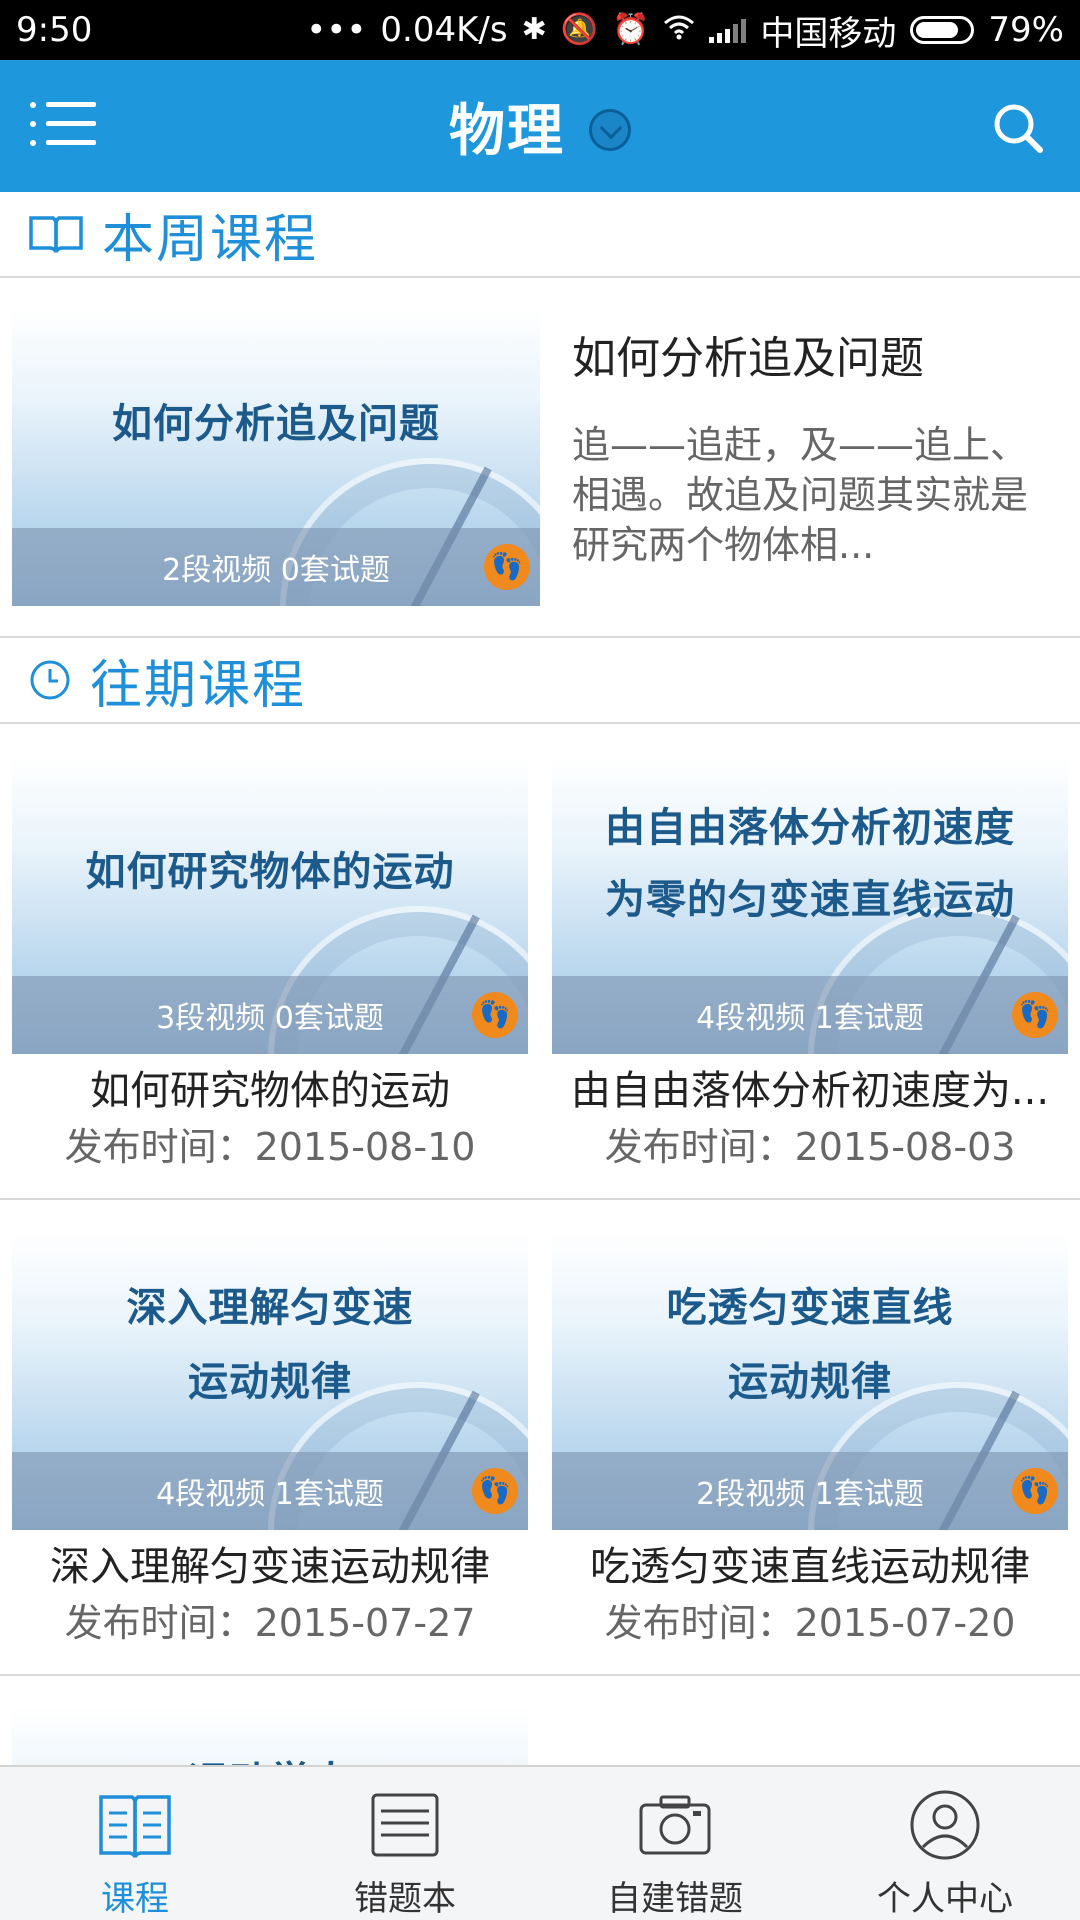  I want to click on publish-date: 发布时间：2015-07-20, so click(810, 1623).